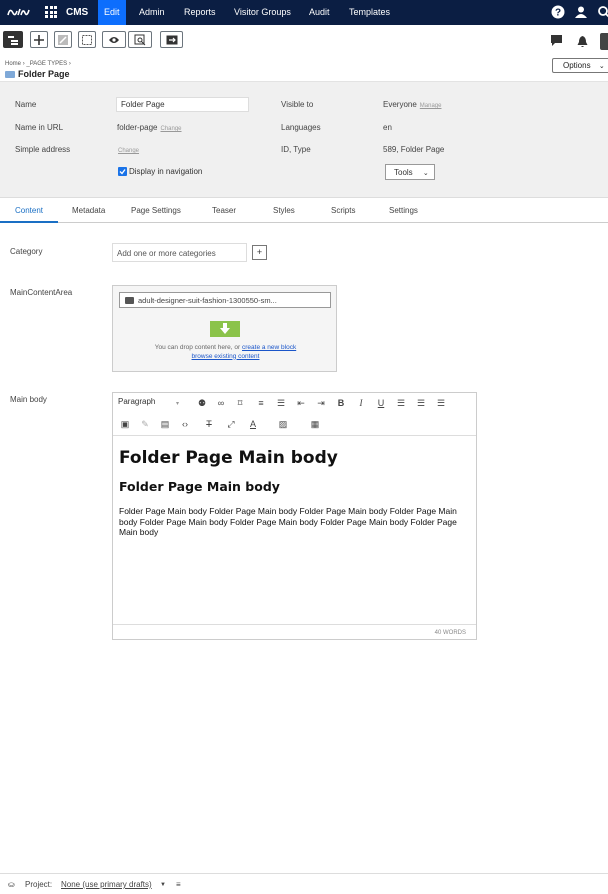 The width and height of the screenshot is (608, 894). Describe the element at coordinates (88, 210) in the screenshot. I see `tab-metadata: Metadata` at that location.